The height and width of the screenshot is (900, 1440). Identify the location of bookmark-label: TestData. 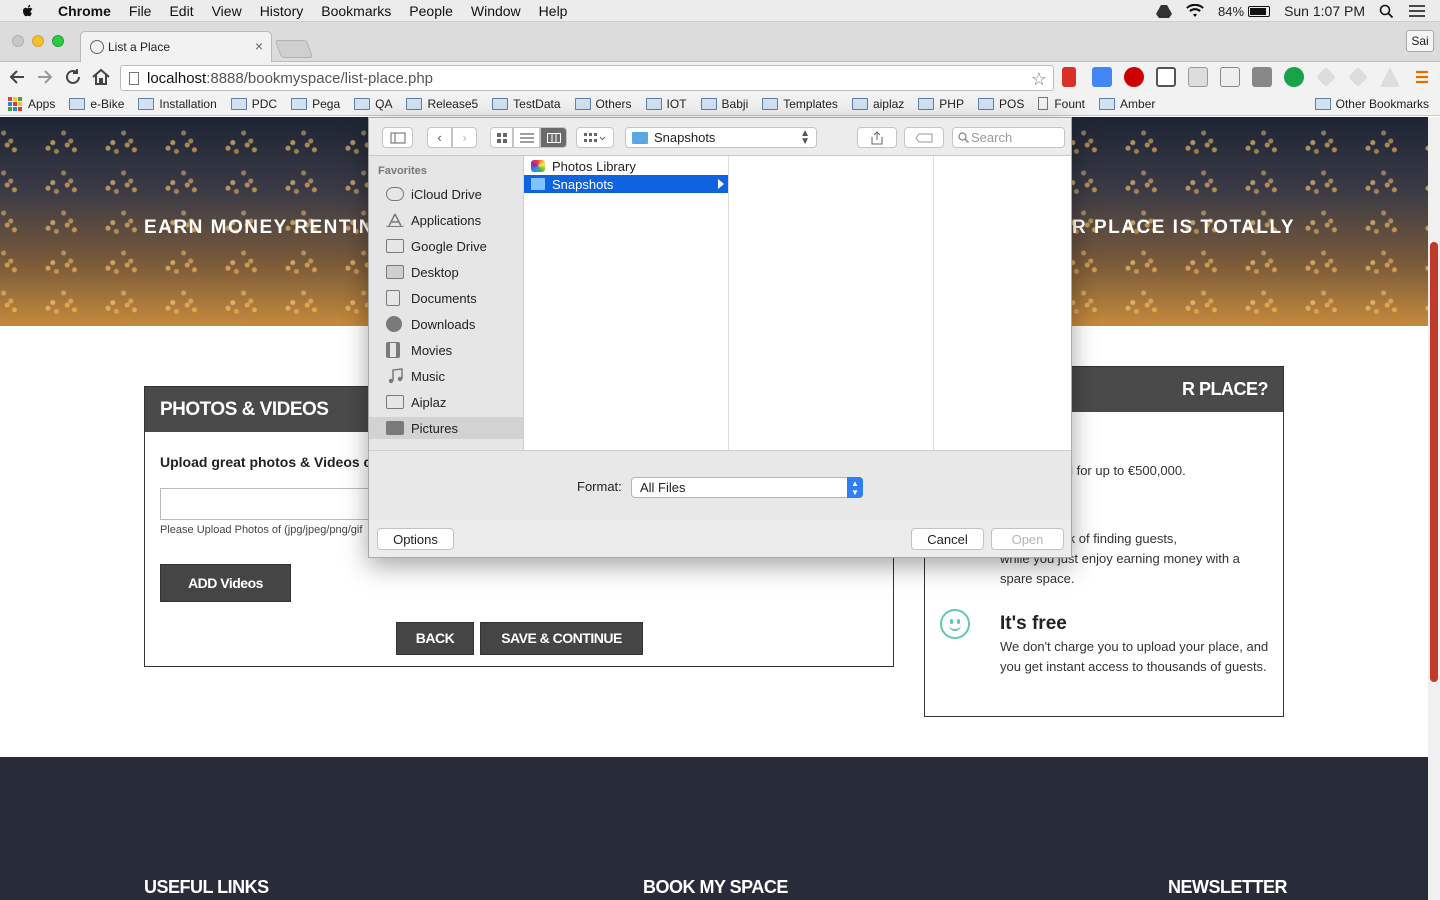
(537, 103).